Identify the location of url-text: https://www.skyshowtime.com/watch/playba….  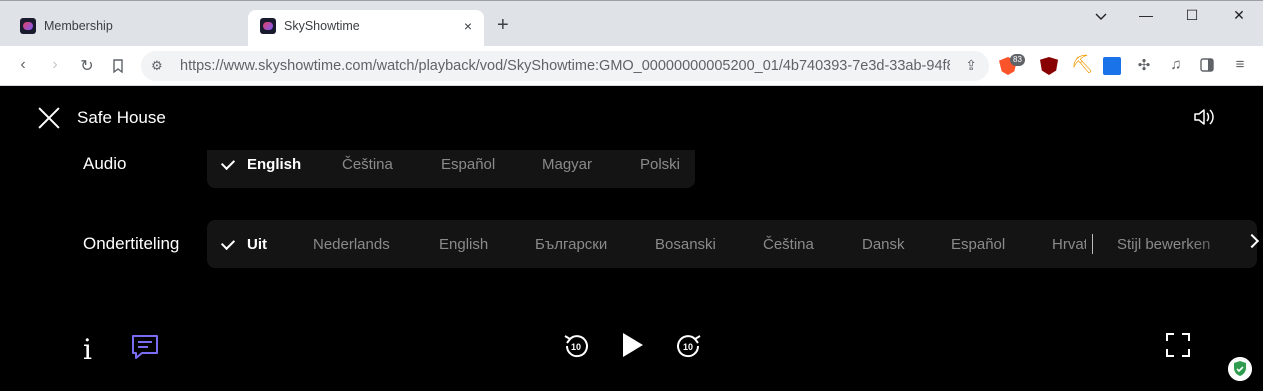
(565, 66).